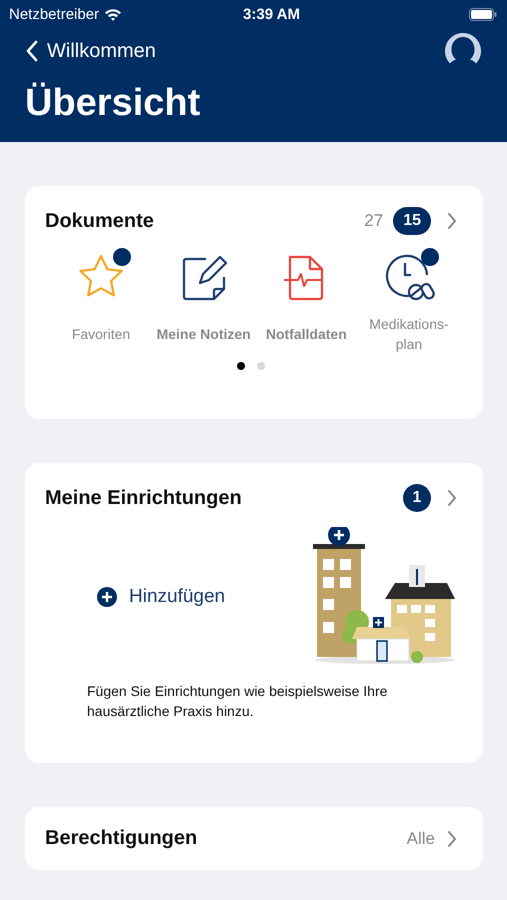  Describe the element at coordinates (113, 14) in the screenshot. I see `wifi-icon` at that location.